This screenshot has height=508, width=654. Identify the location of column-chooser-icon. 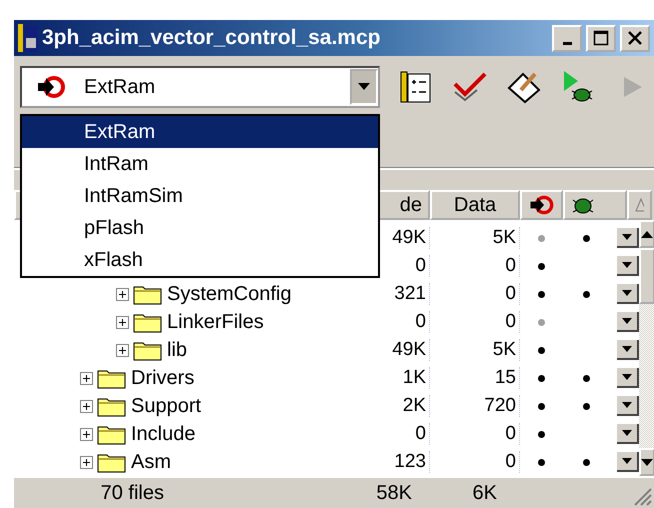
(639, 205).